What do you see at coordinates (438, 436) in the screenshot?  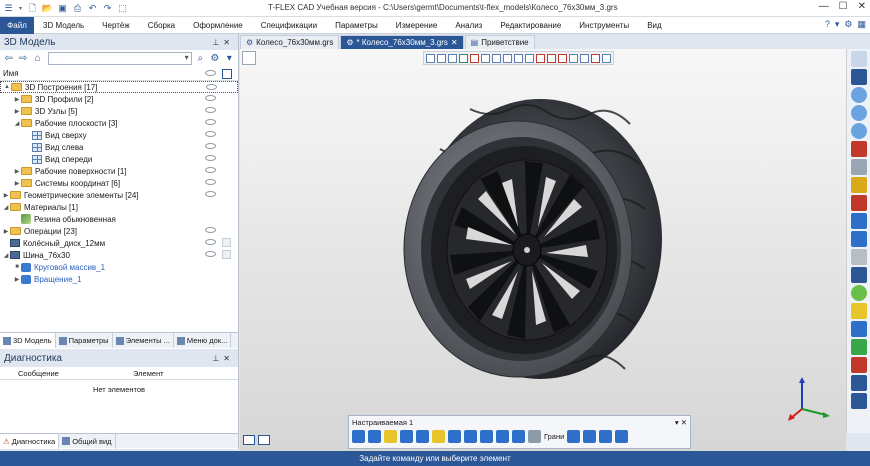 I see `boolean-icon` at bounding box center [438, 436].